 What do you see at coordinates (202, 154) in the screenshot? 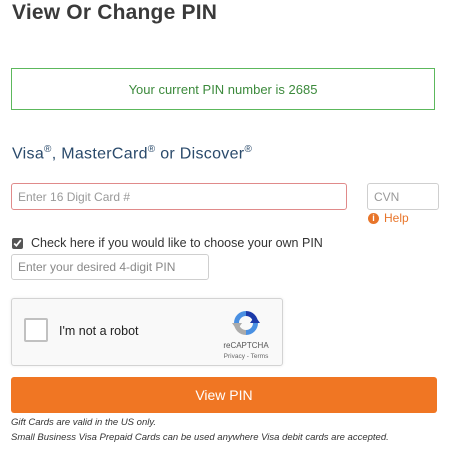
I see `discover-label: or Discover` at bounding box center [202, 154].